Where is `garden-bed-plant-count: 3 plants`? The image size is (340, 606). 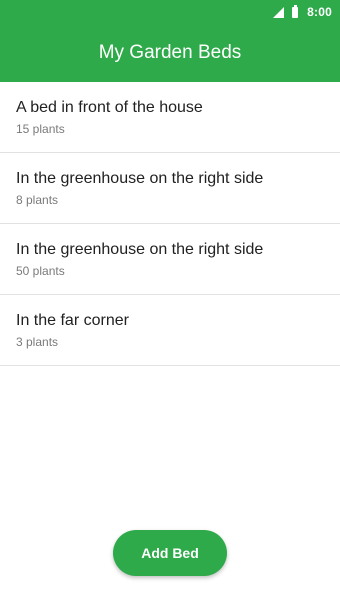 garden-bed-plant-count: 3 plants is located at coordinates (37, 342).